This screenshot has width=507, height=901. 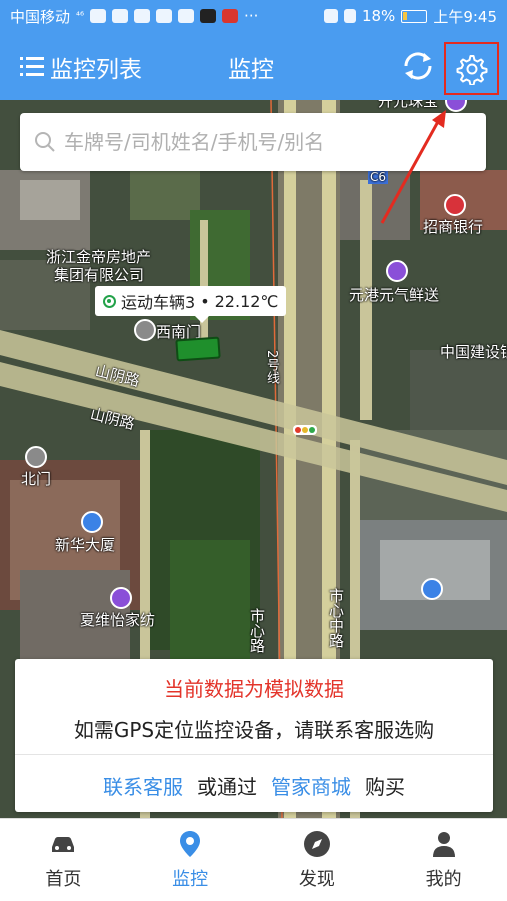 I want to click on wechat-icon, so click(x=120, y=16).